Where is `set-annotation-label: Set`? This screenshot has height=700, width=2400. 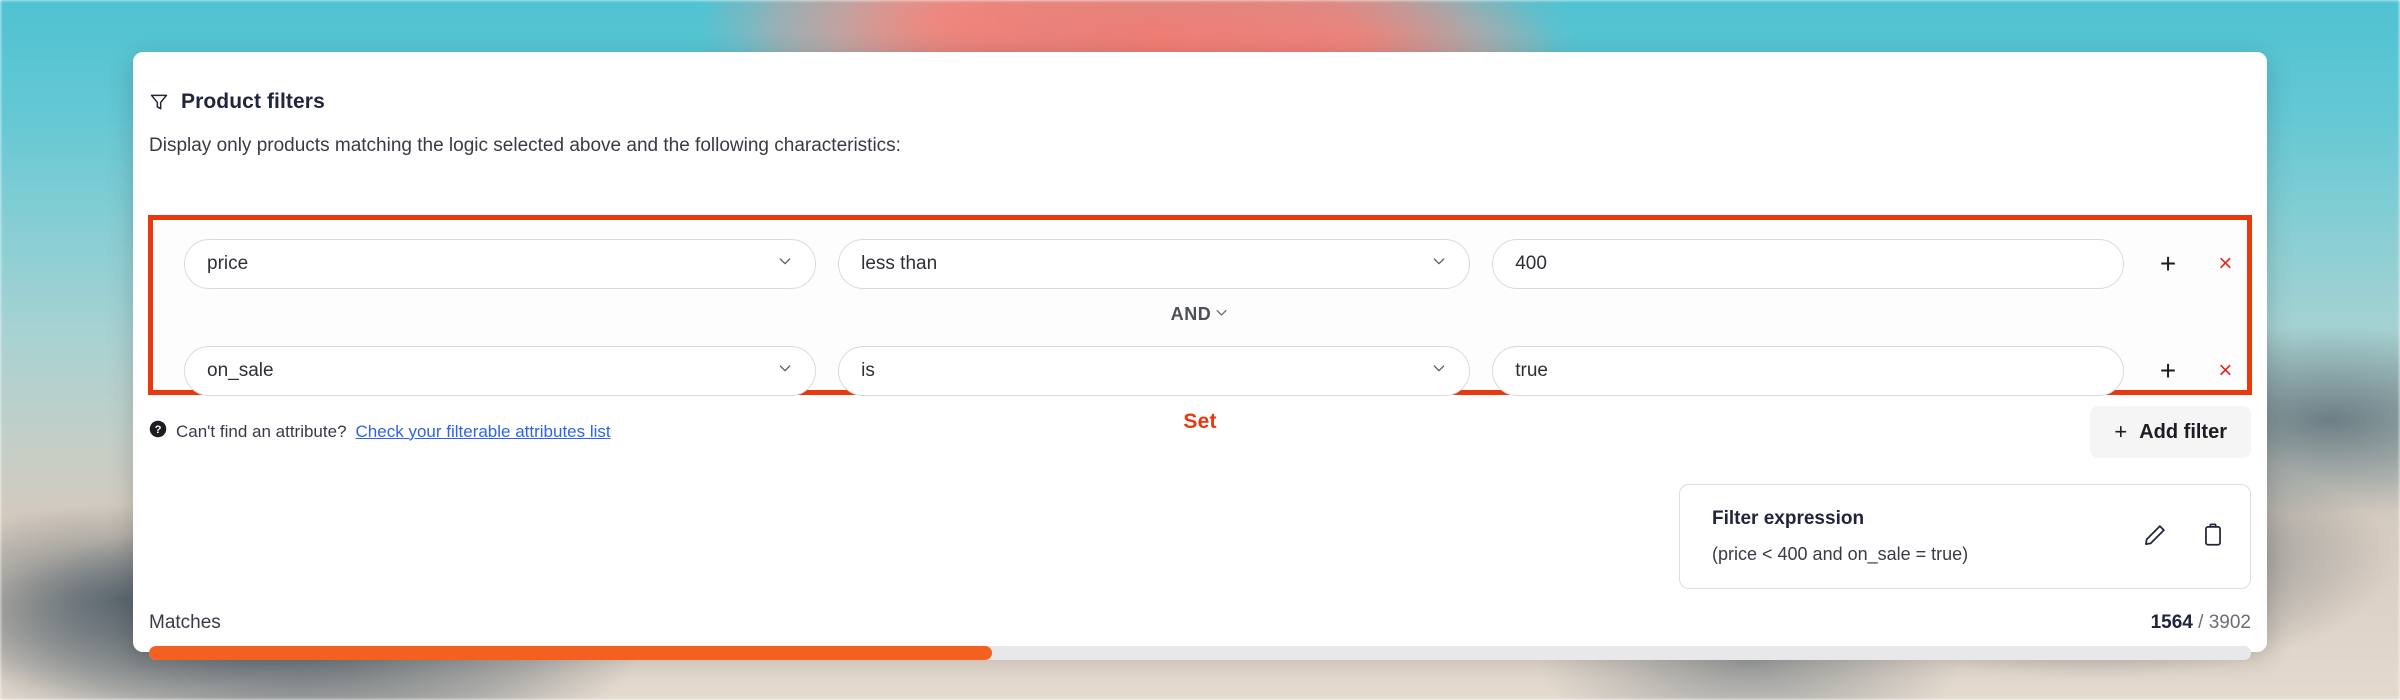
set-annotation-label: Set is located at coordinates (1200, 421).